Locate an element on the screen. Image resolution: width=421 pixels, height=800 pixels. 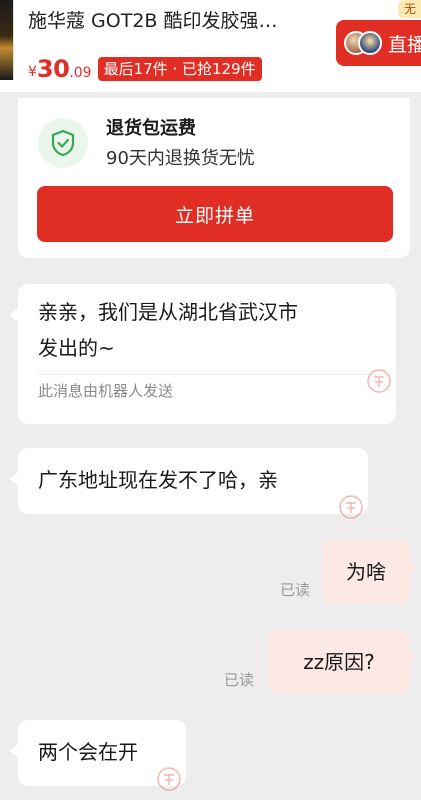
chat-message: 为啥 is located at coordinates (370, 572).